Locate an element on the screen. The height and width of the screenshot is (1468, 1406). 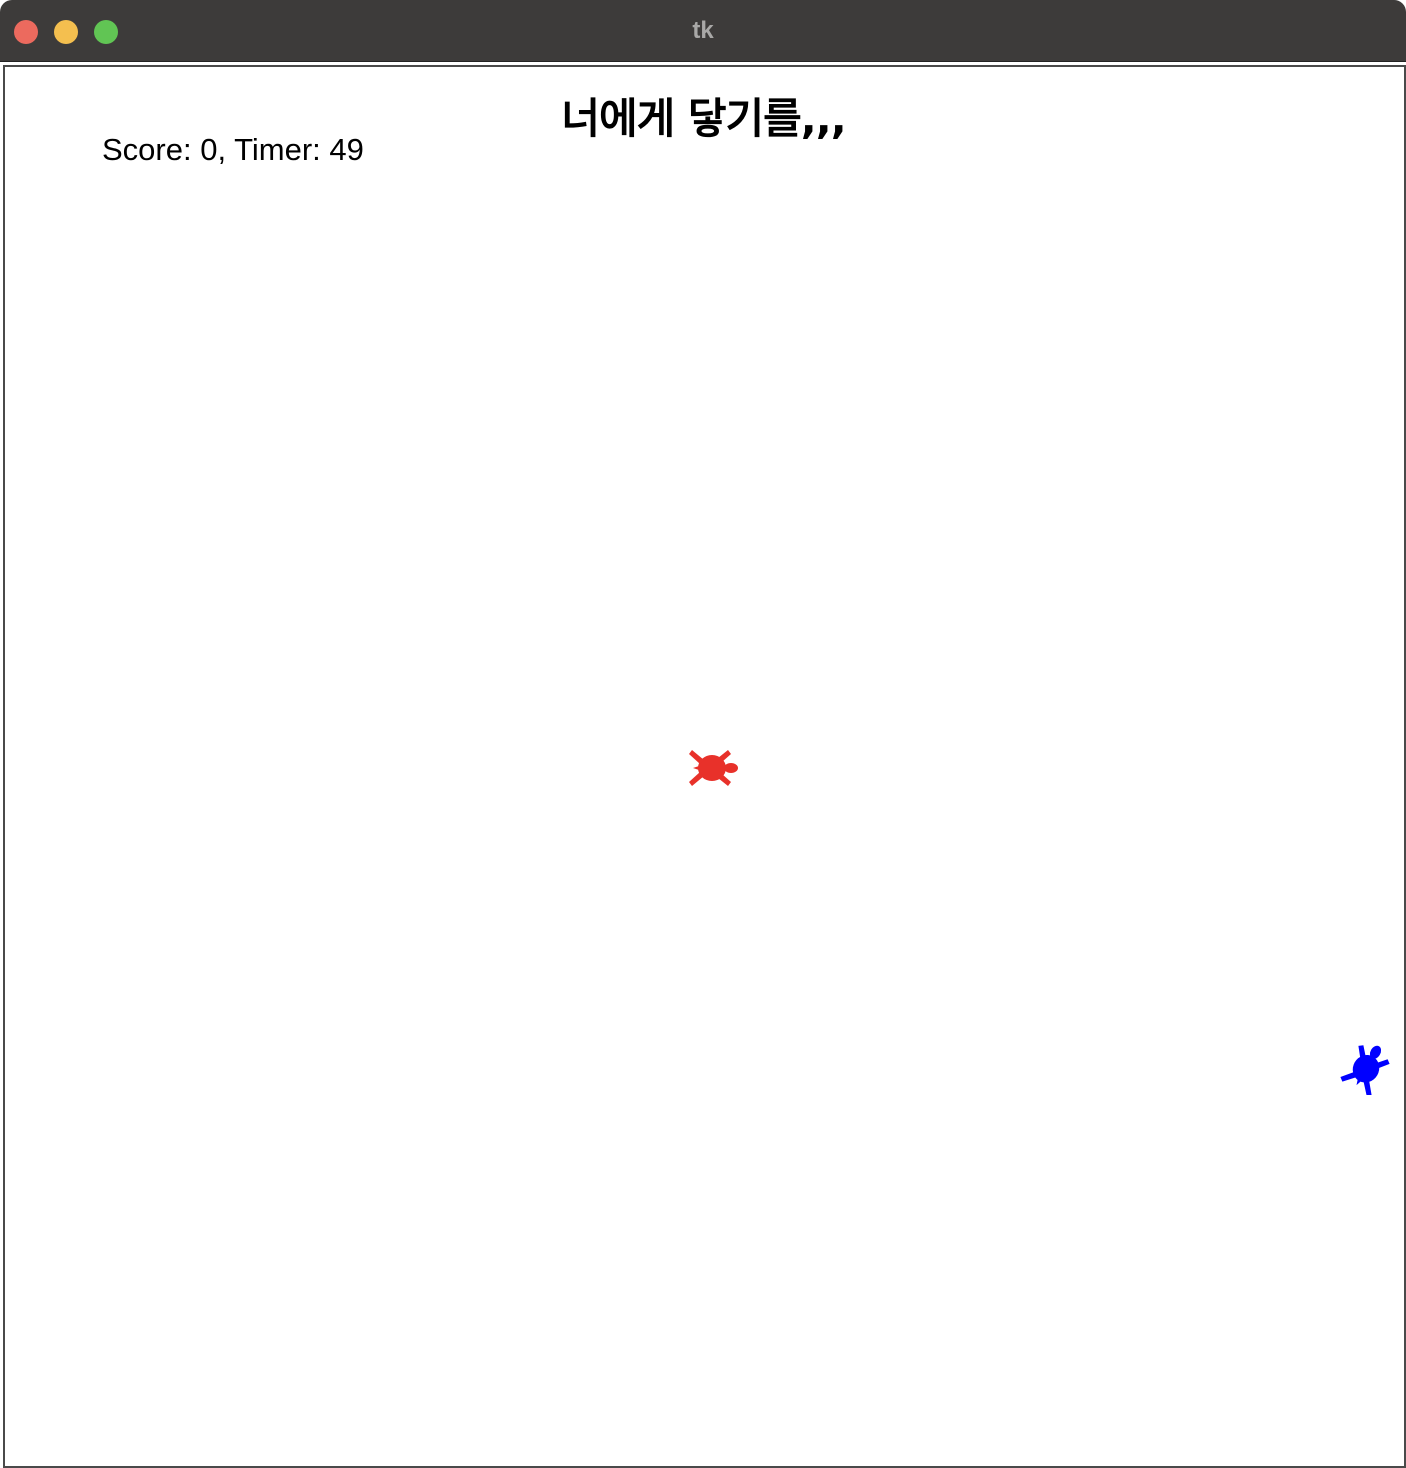
target-turtle-icon is located at coordinates (1367, 1067).